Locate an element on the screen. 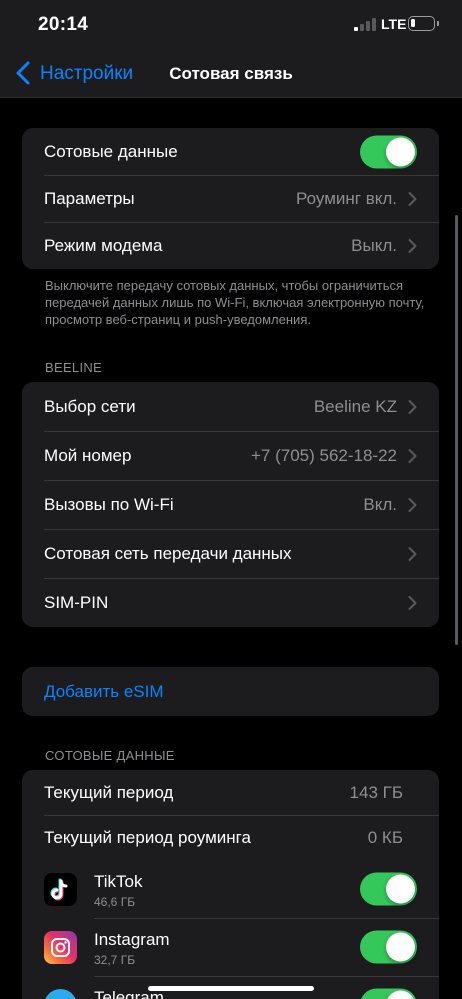 The image size is (462, 999). options-value: Роуминг вкл. is located at coordinates (346, 198).